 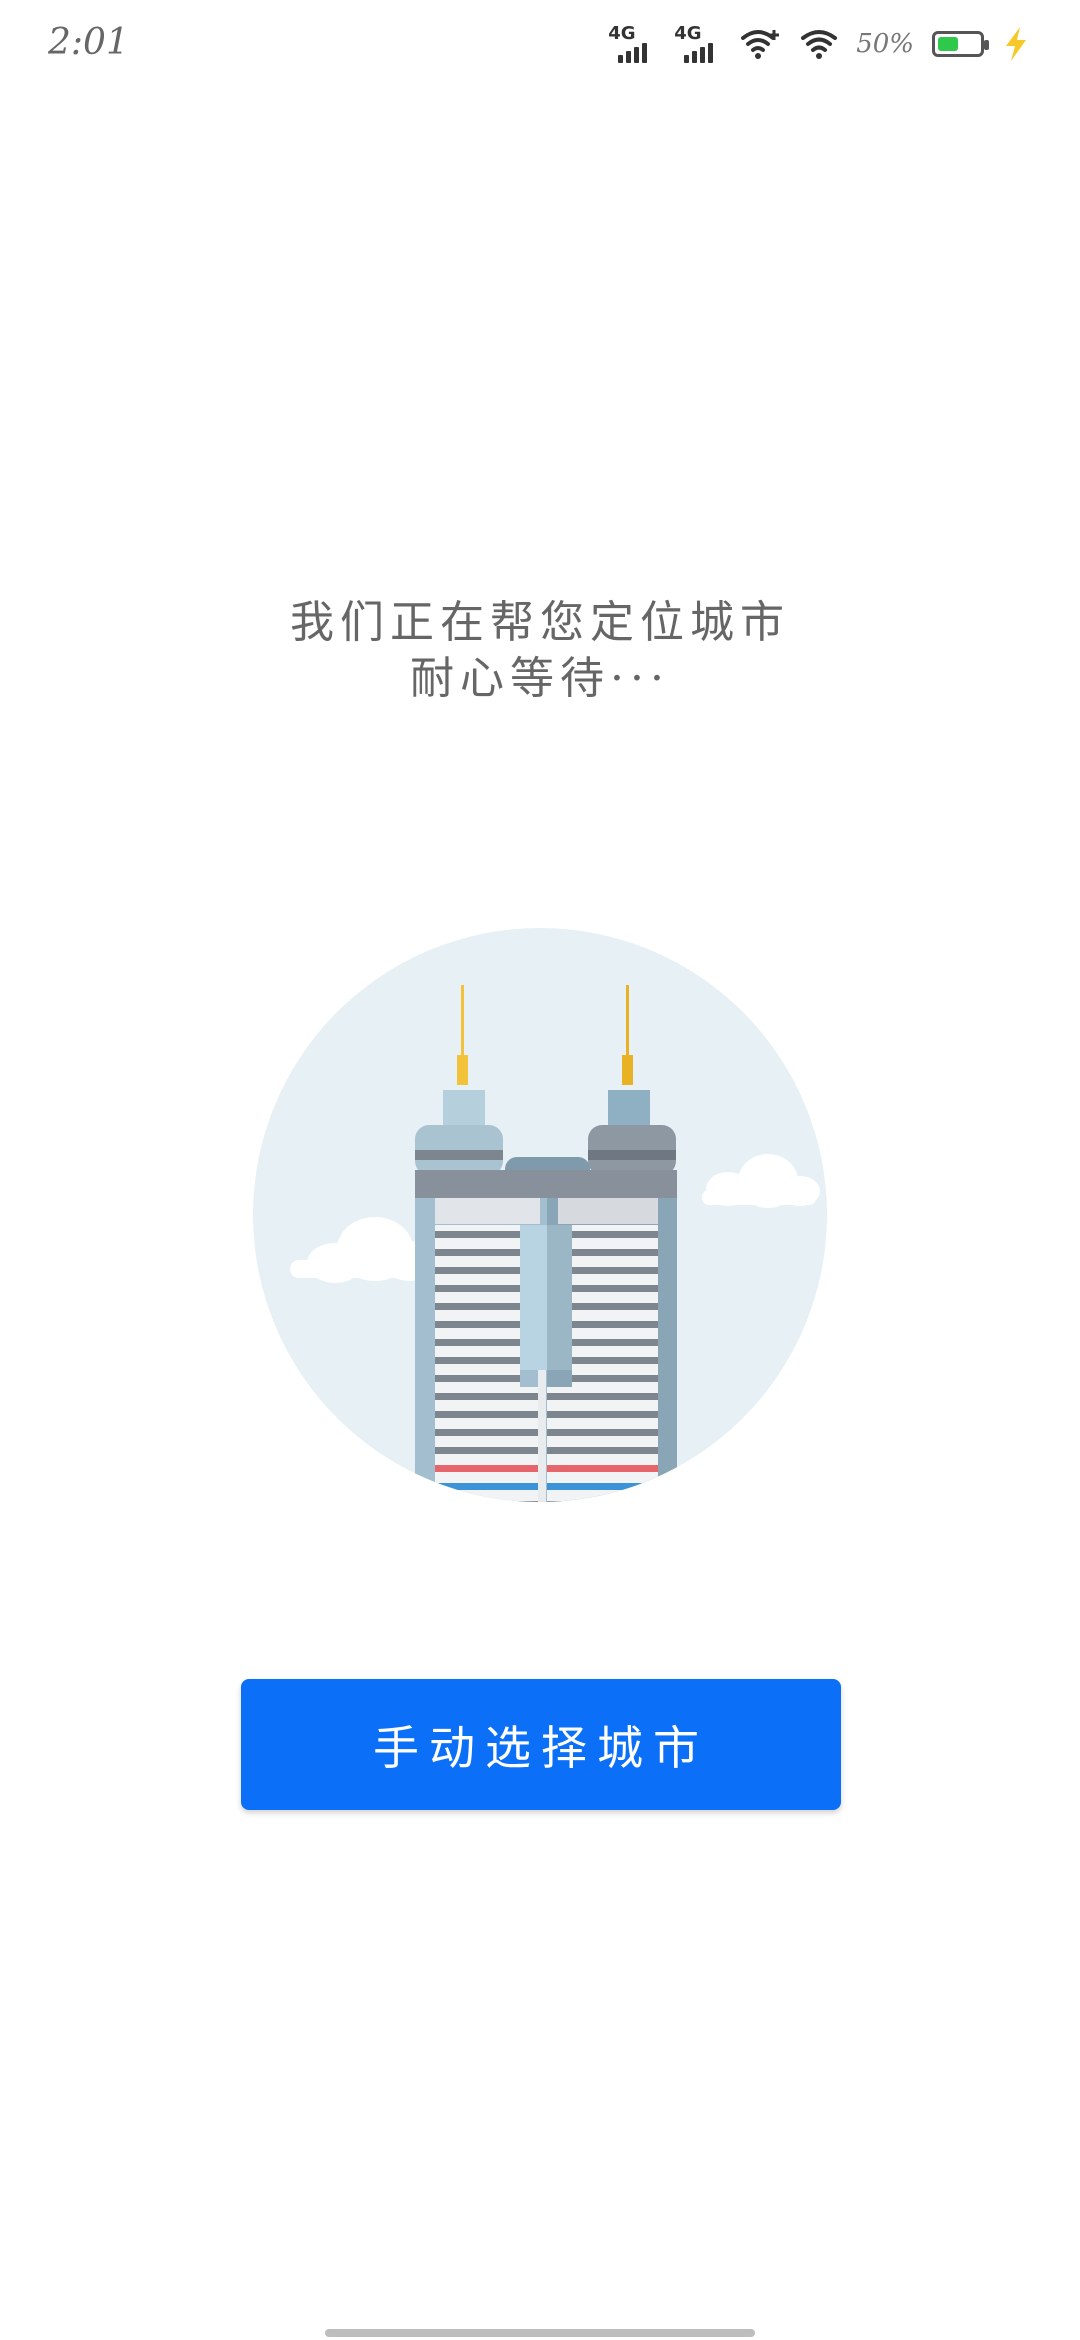 I want to click on charging-bolt-icon, so click(x=1016, y=44).